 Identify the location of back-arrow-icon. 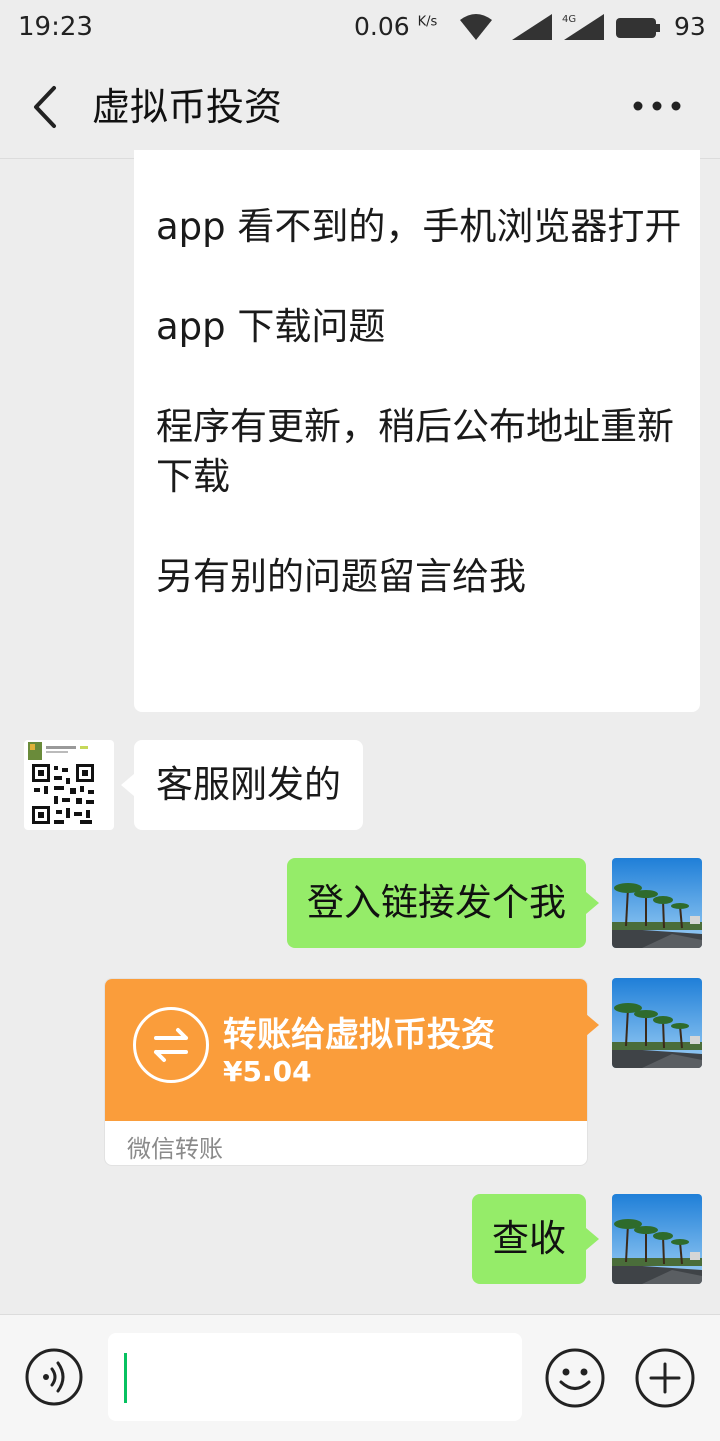
(46, 107).